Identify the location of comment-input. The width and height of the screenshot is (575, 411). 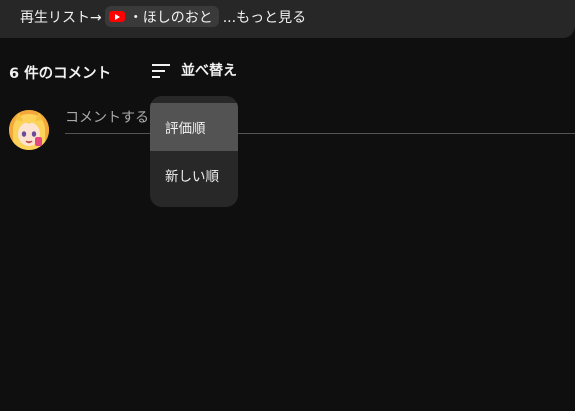
(320, 121).